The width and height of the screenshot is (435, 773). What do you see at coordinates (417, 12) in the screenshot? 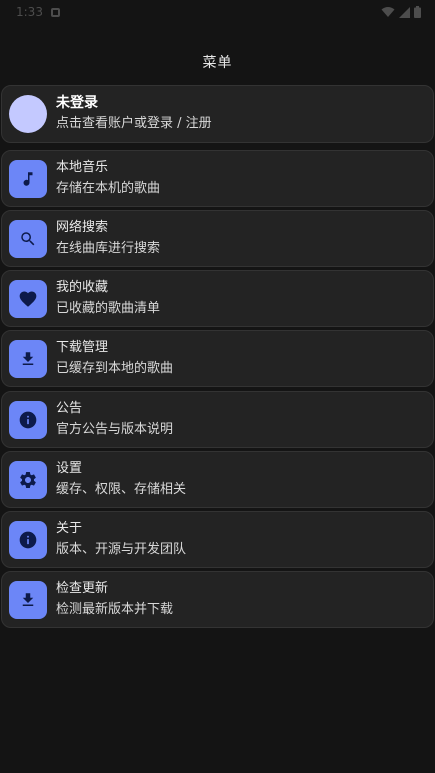
I see `battery-icon` at bounding box center [417, 12].